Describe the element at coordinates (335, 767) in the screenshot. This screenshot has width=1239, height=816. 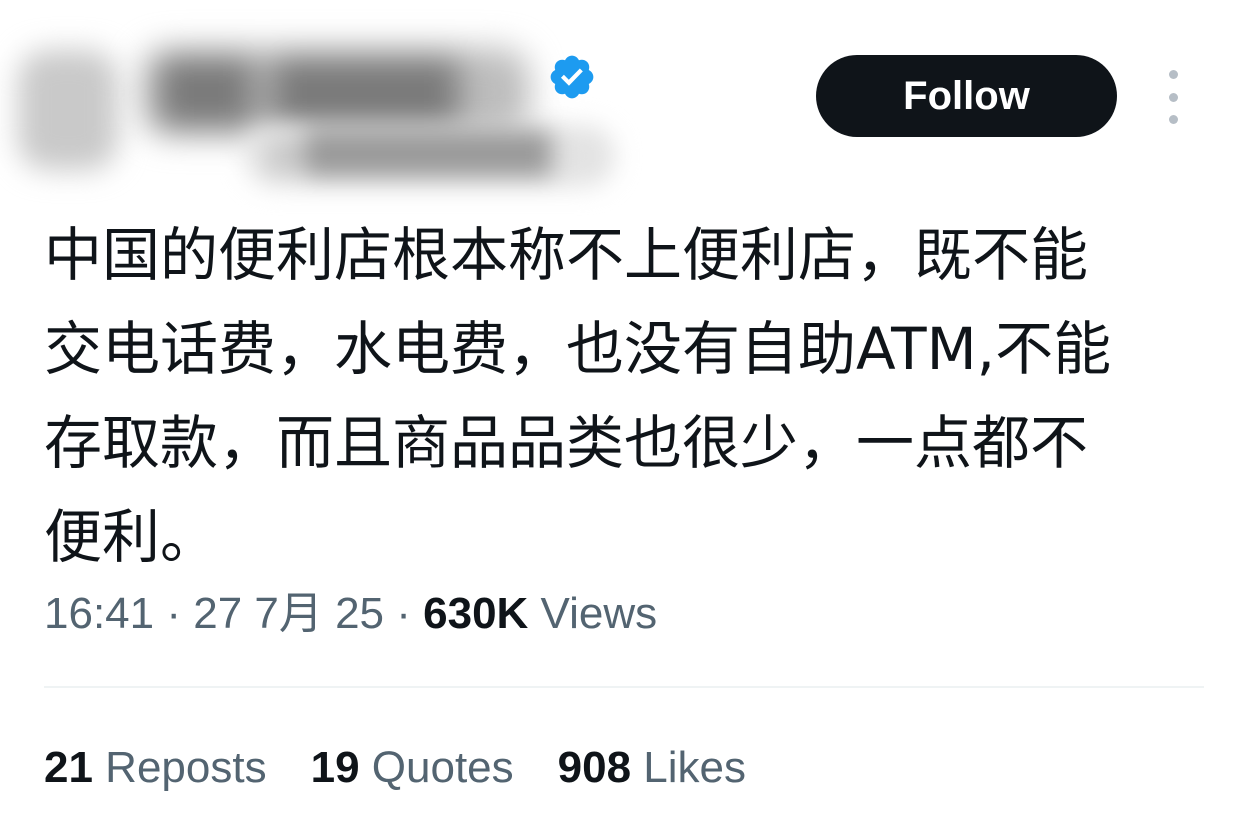
I see `quotes-count: 19` at that location.